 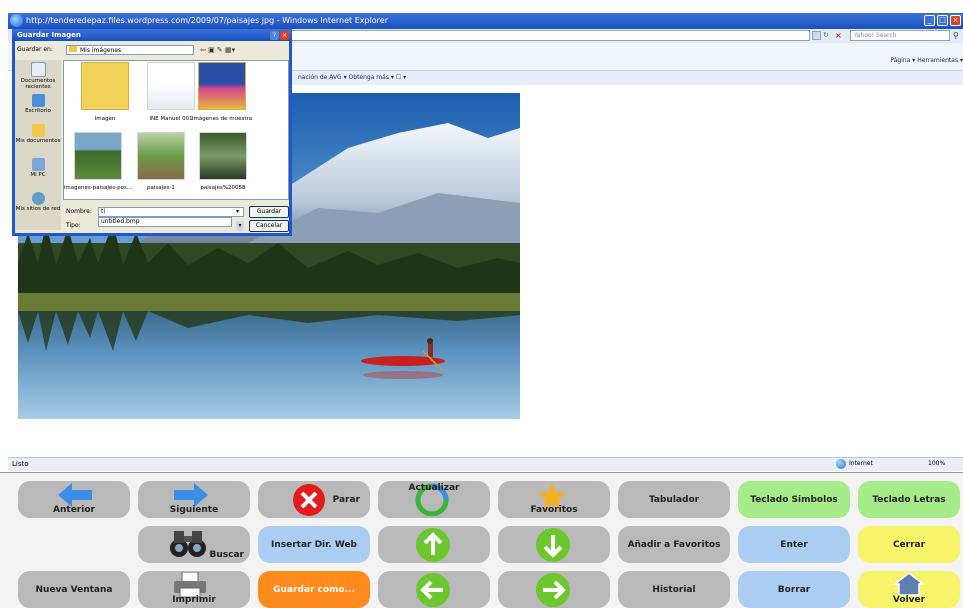 I want to click on place-my-documents: Mis documentos, so click(x=38, y=134).